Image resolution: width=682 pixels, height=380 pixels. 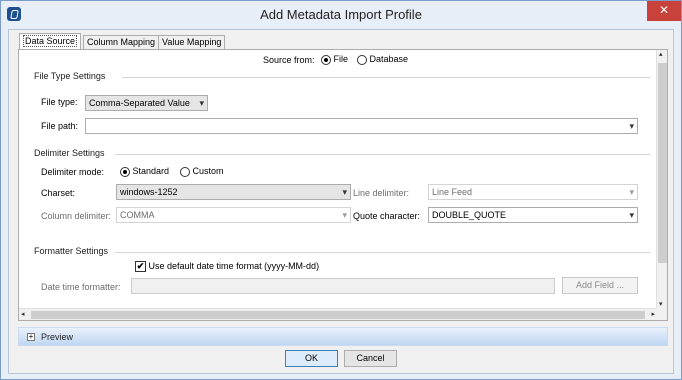 What do you see at coordinates (59, 102) in the screenshot?
I see `file-type-label: File type:` at bounding box center [59, 102].